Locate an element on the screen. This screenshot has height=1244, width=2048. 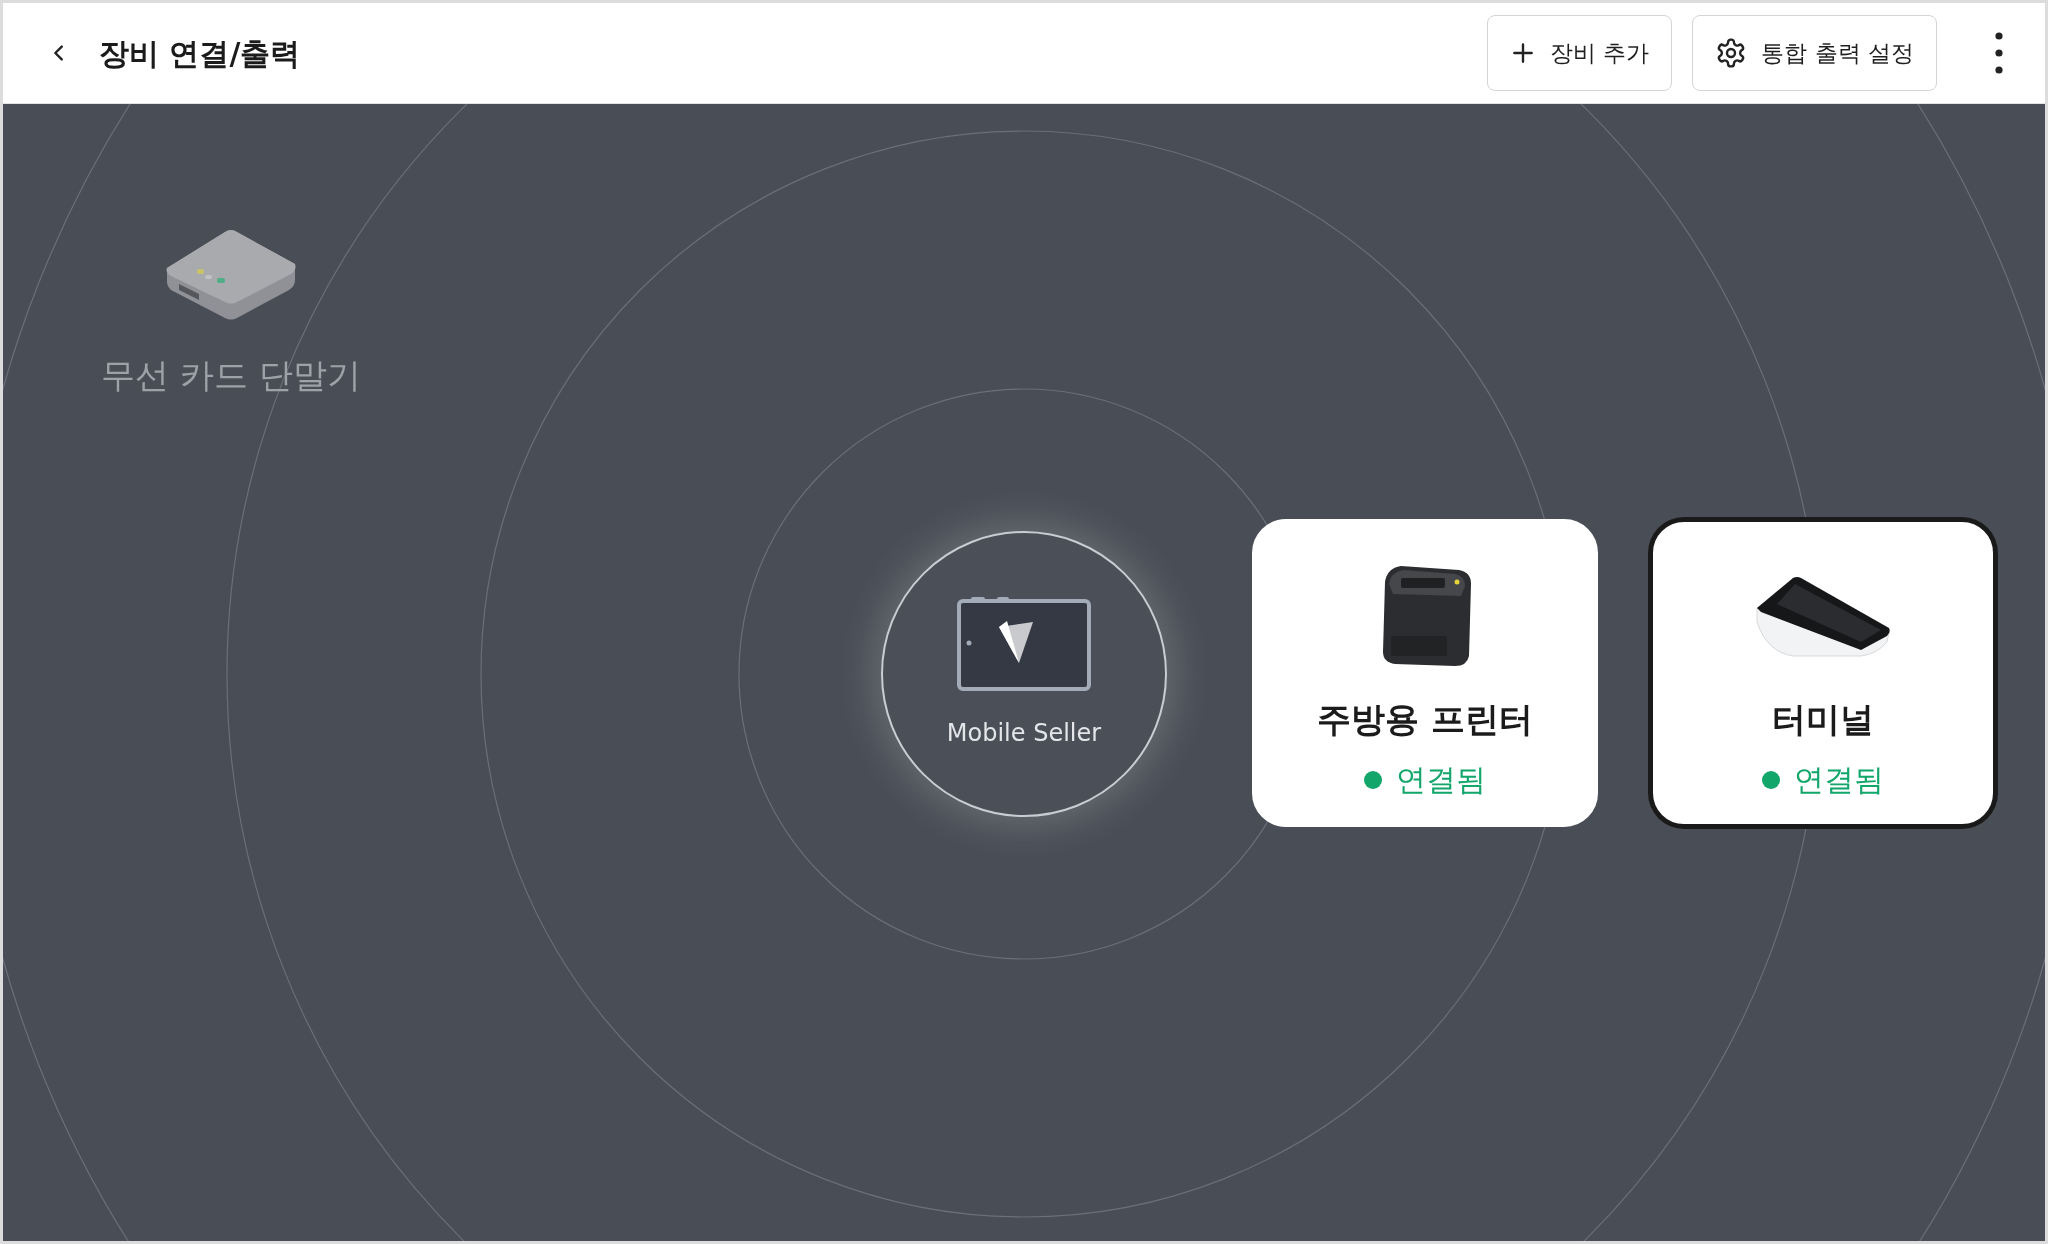
tablet-icon is located at coordinates (1024, 644).